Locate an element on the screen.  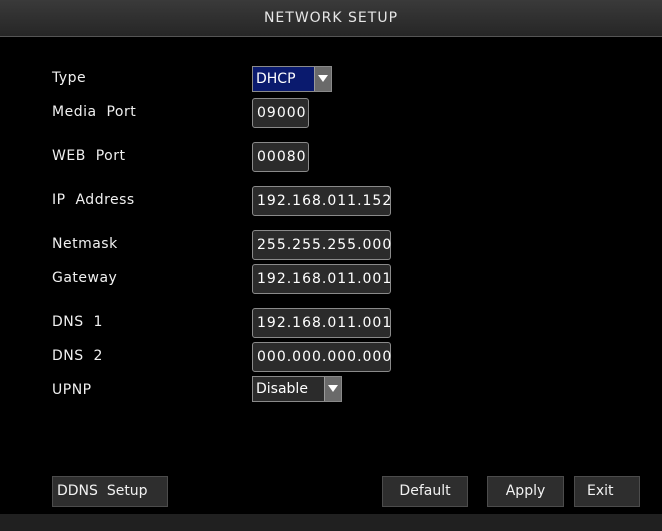
ip-address-label: IP Address is located at coordinates (93, 200).